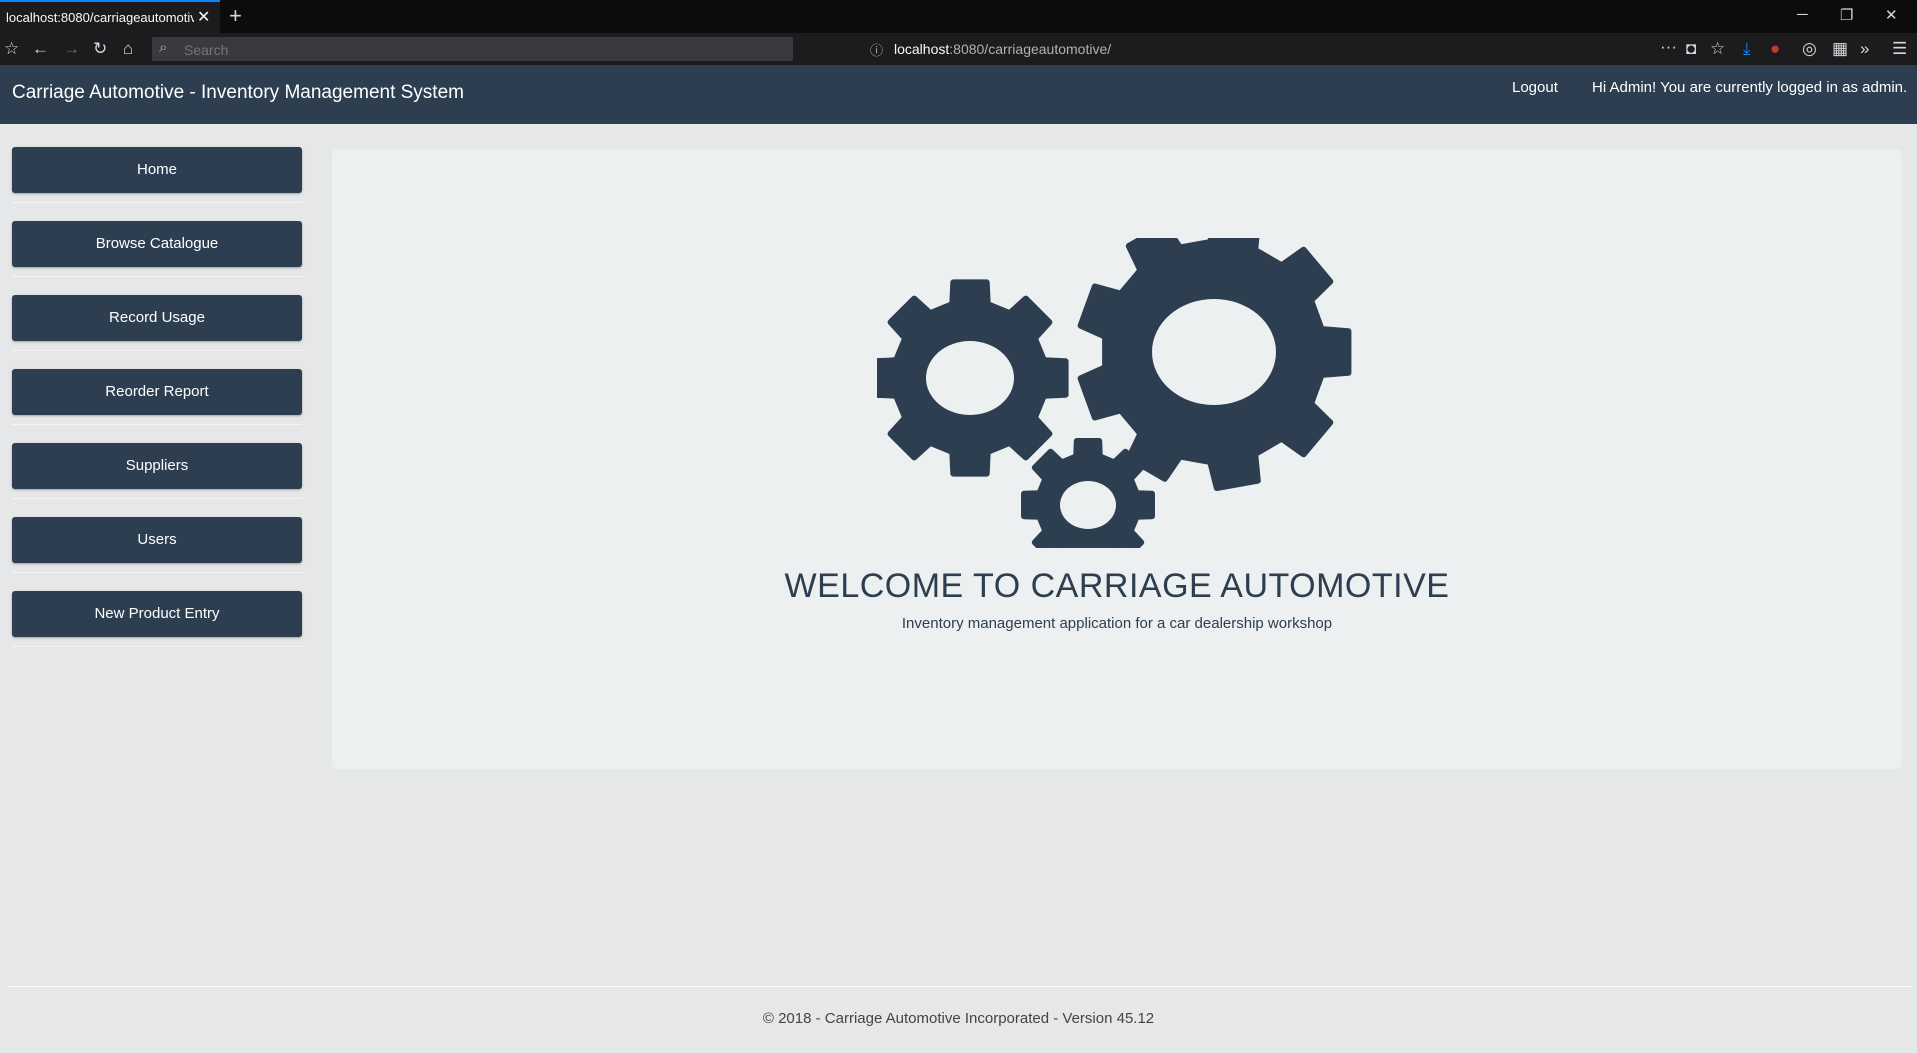 The image size is (1917, 1053). What do you see at coordinates (1840, 49) in the screenshot?
I see `library-icon: ▦` at bounding box center [1840, 49].